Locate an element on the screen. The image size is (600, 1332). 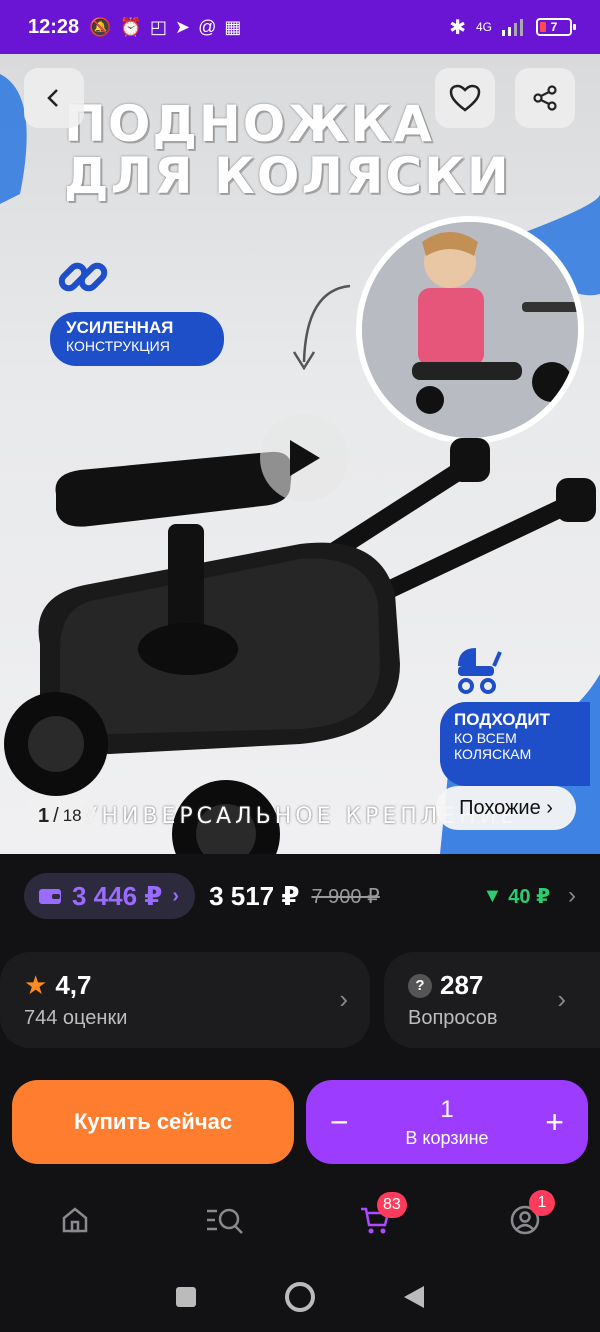
nav-home is located at coordinates (75, 1220).